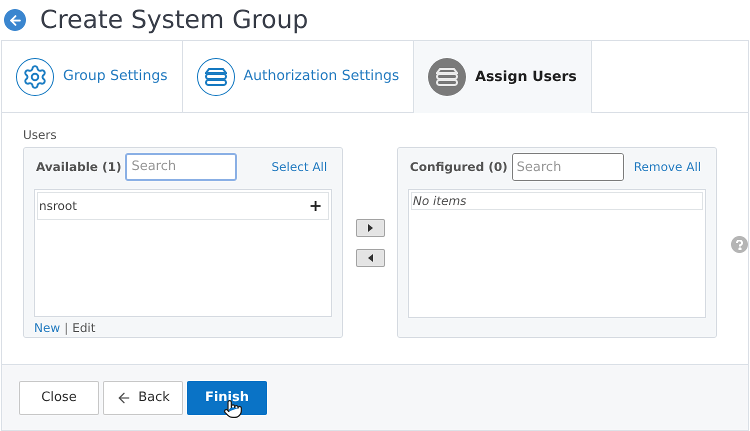 This screenshot has width=750, height=431. I want to click on panel-heading: Available (1), so click(79, 167).